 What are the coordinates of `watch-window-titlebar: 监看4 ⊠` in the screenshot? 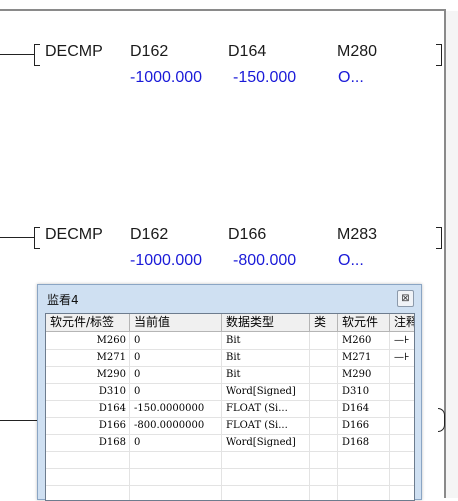 It's located at (229, 298).